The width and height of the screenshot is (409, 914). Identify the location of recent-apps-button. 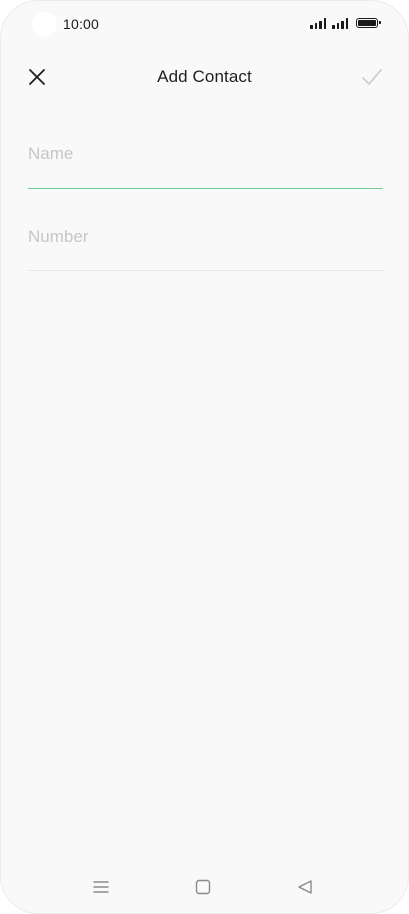
(101, 887).